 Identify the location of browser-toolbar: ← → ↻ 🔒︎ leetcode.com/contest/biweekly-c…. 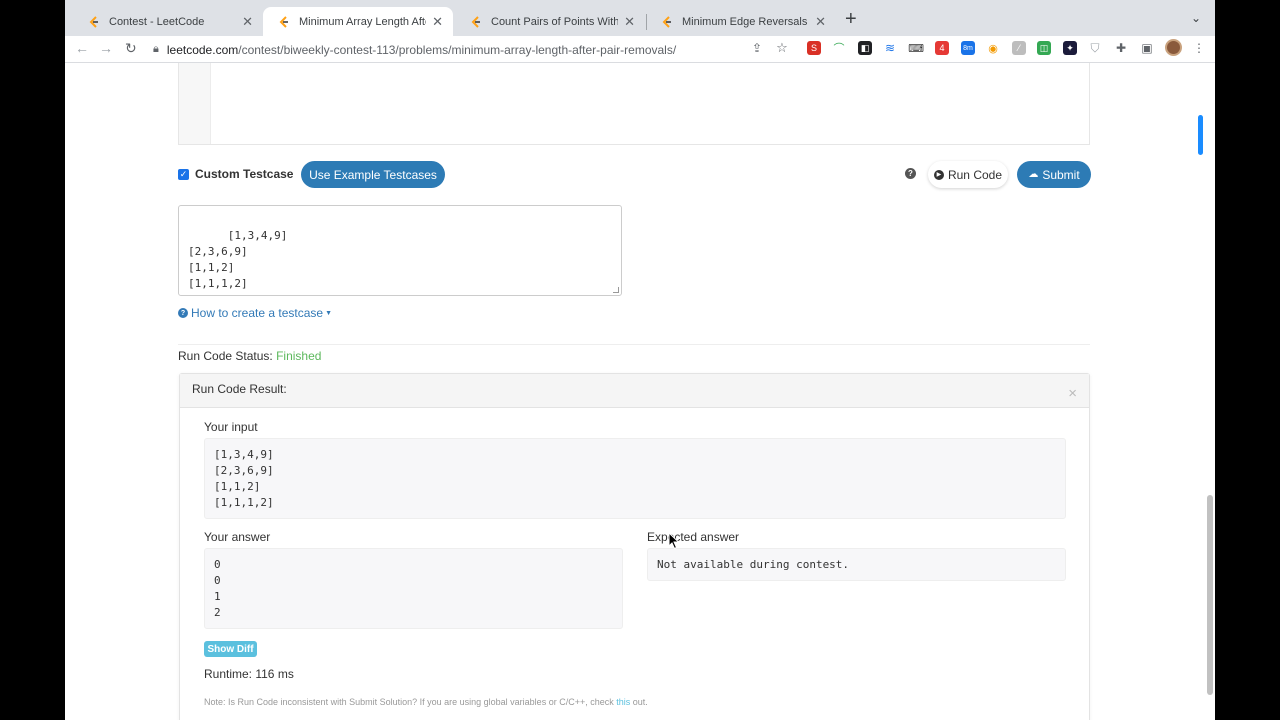
(640, 49).